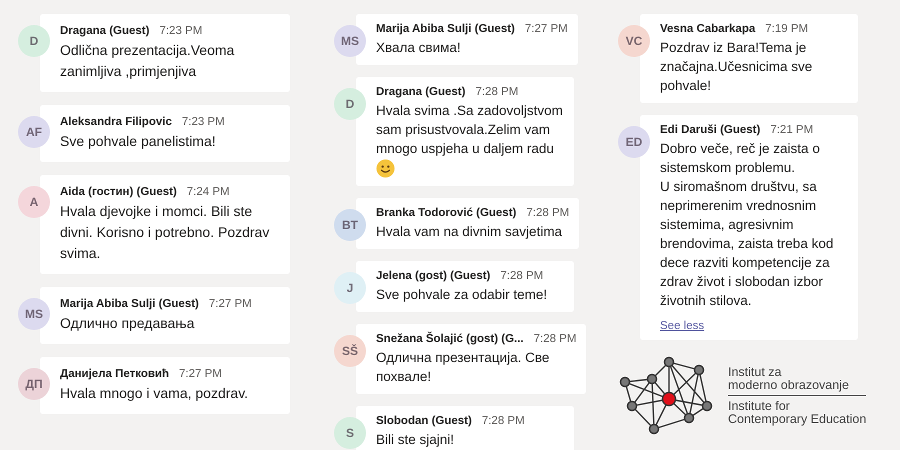 This screenshot has height=450, width=900. What do you see at coordinates (350, 351) in the screenshot?
I see `avatar: SŠ` at bounding box center [350, 351].